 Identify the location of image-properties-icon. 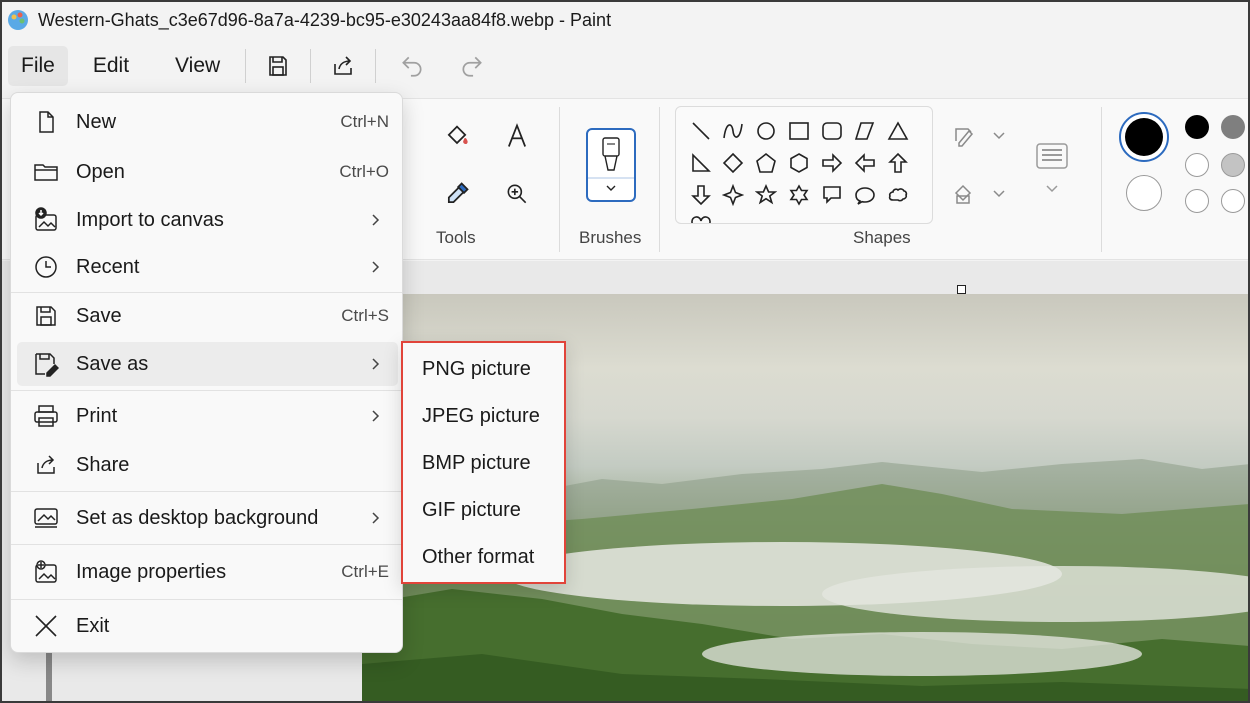
(46, 572).